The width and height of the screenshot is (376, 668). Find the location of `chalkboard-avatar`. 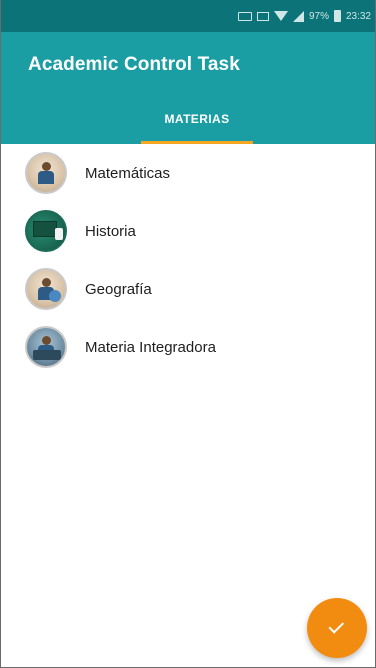

chalkboard-avatar is located at coordinates (46, 231).